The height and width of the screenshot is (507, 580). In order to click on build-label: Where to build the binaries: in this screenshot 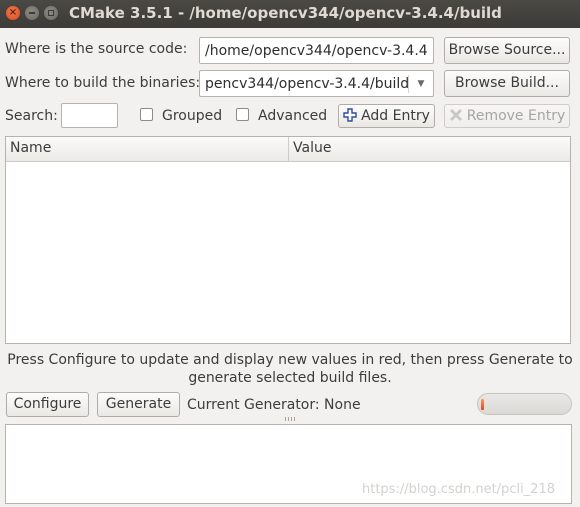, I will do `click(103, 83)`.